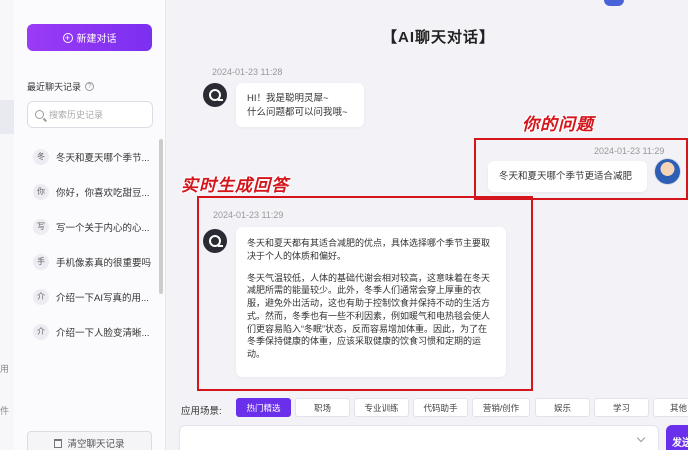 The height and width of the screenshot is (450, 688). What do you see at coordinates (39, 114) in the screenshot?
I see `search-icon` at bounding box center [39, 114].